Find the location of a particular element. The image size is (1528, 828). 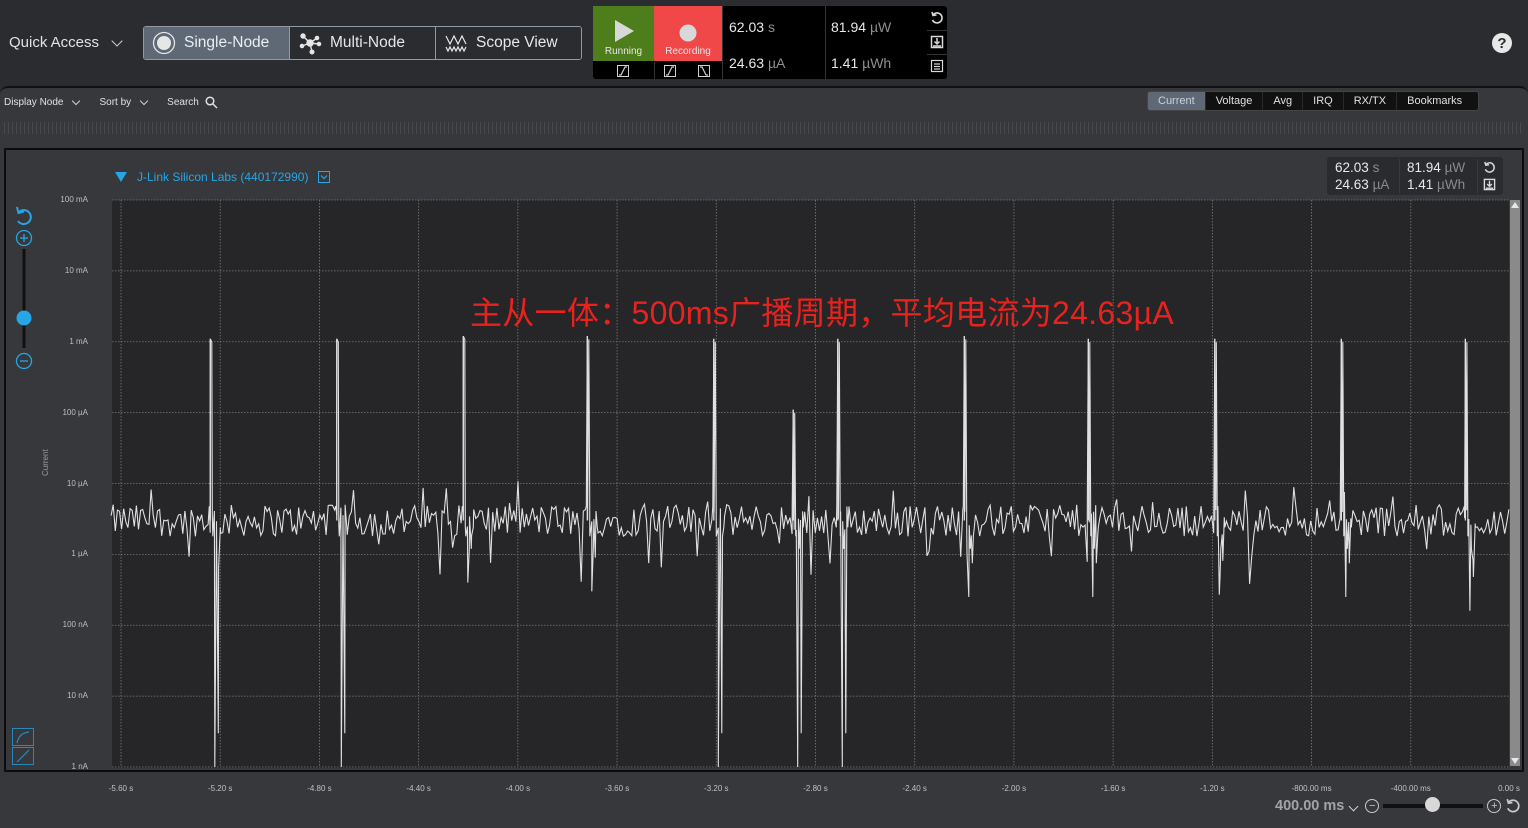

chevron-down-icon is located at coordinates (1353, 806).